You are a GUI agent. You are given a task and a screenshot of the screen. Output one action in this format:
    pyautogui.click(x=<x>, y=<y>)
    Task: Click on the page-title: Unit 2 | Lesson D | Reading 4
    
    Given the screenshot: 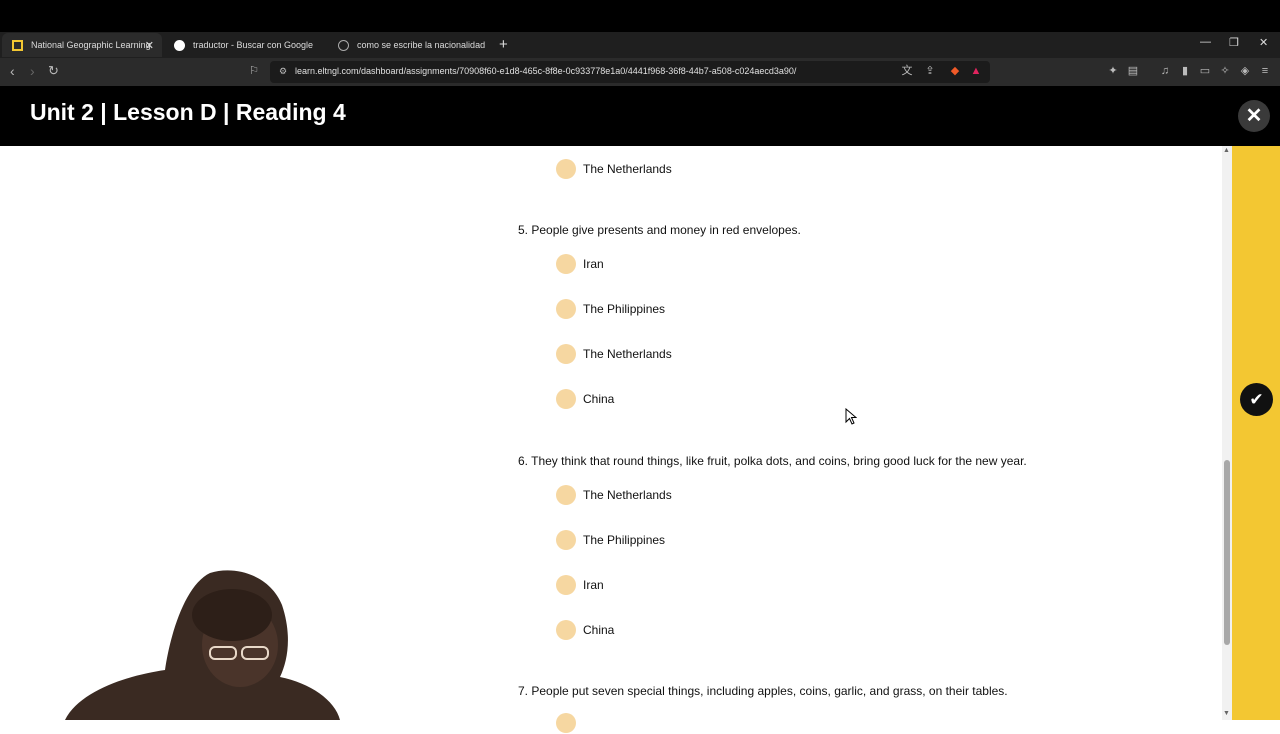 What is the action you would take?
    pyautogui.click(x=188, y=112)
    